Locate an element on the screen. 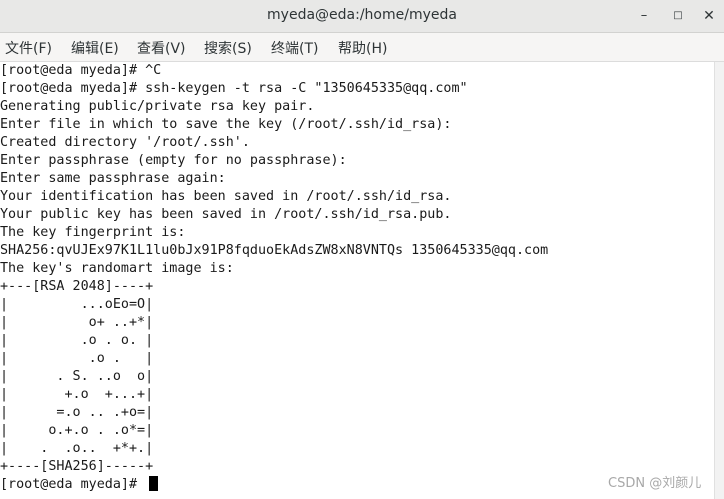  randomart-line: | +.o +...+| is located at coordinates (77, 394).